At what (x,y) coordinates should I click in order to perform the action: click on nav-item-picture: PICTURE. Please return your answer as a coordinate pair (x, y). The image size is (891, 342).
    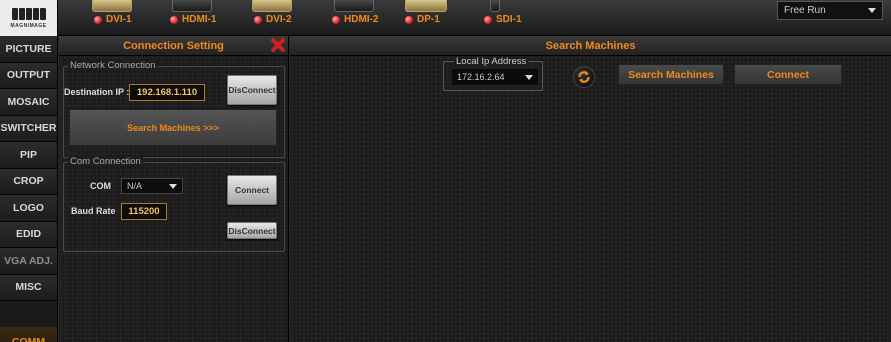
    Looking at the image, I should click on (28, 49).